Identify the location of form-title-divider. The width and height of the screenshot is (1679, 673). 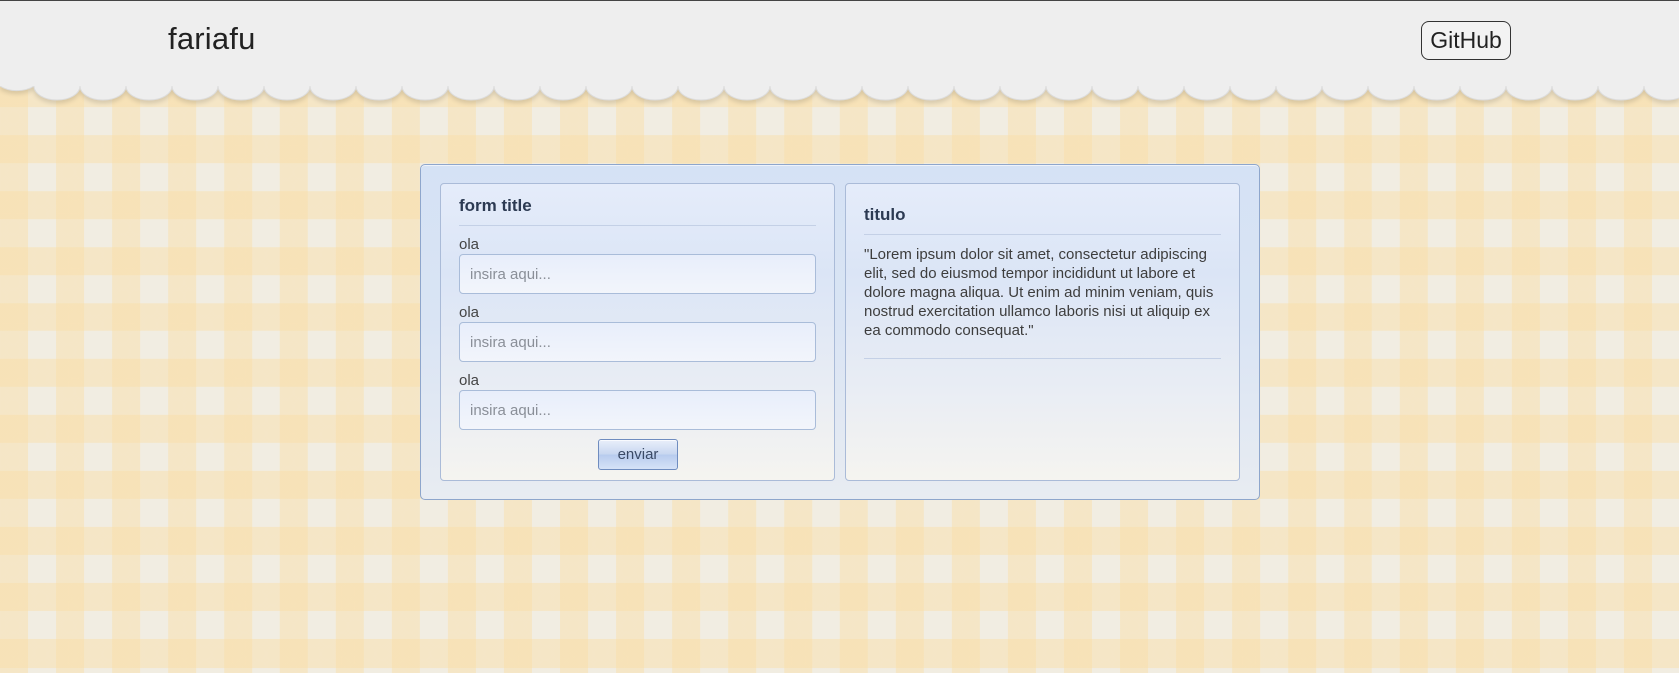
(637, 225).